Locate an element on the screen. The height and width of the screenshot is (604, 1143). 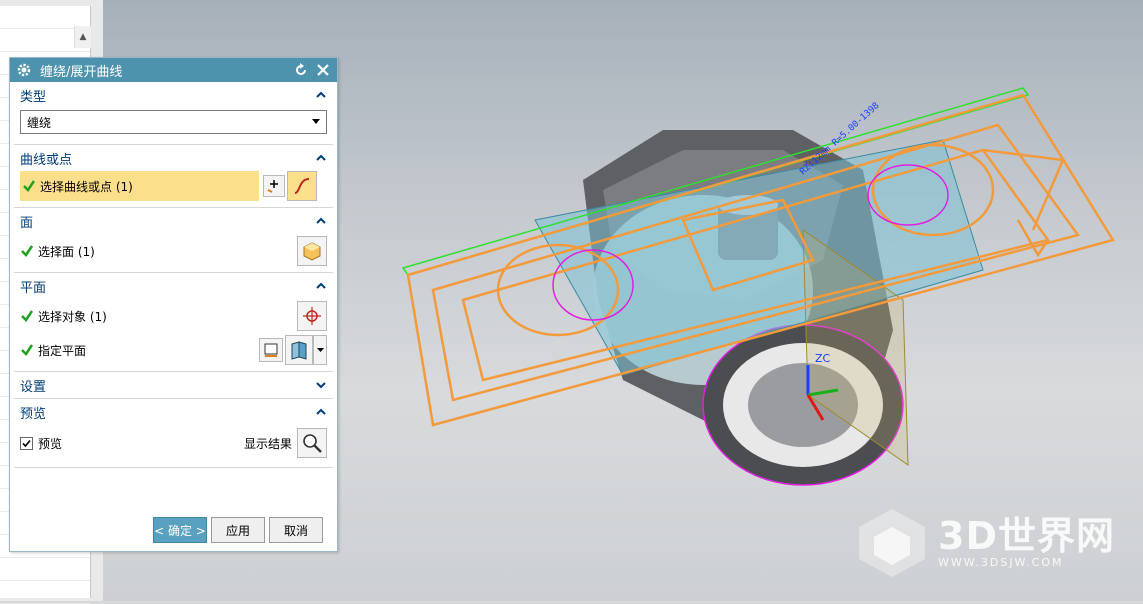
cube-logo-icon is located at coordinates (892, 543).